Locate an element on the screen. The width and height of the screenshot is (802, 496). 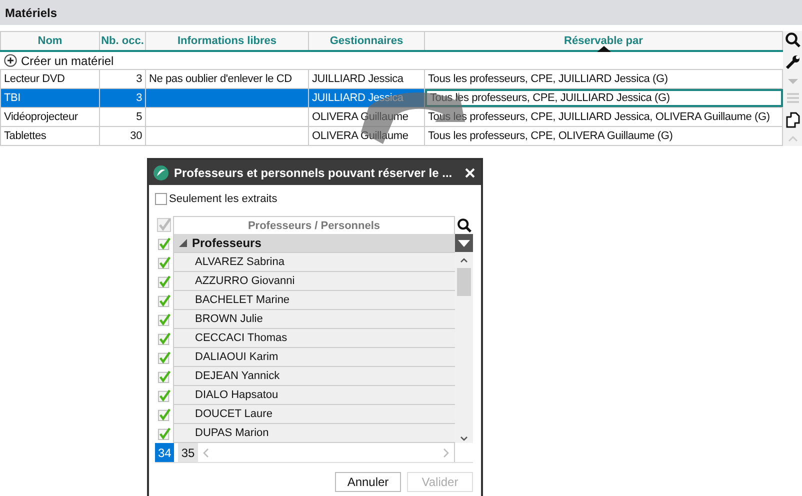
table-row: TBI 3 JUILLIARD Jessica Tous les professeurs, CPE, JUILLIARD Jessica (G) is located at coordinates (391, 98).